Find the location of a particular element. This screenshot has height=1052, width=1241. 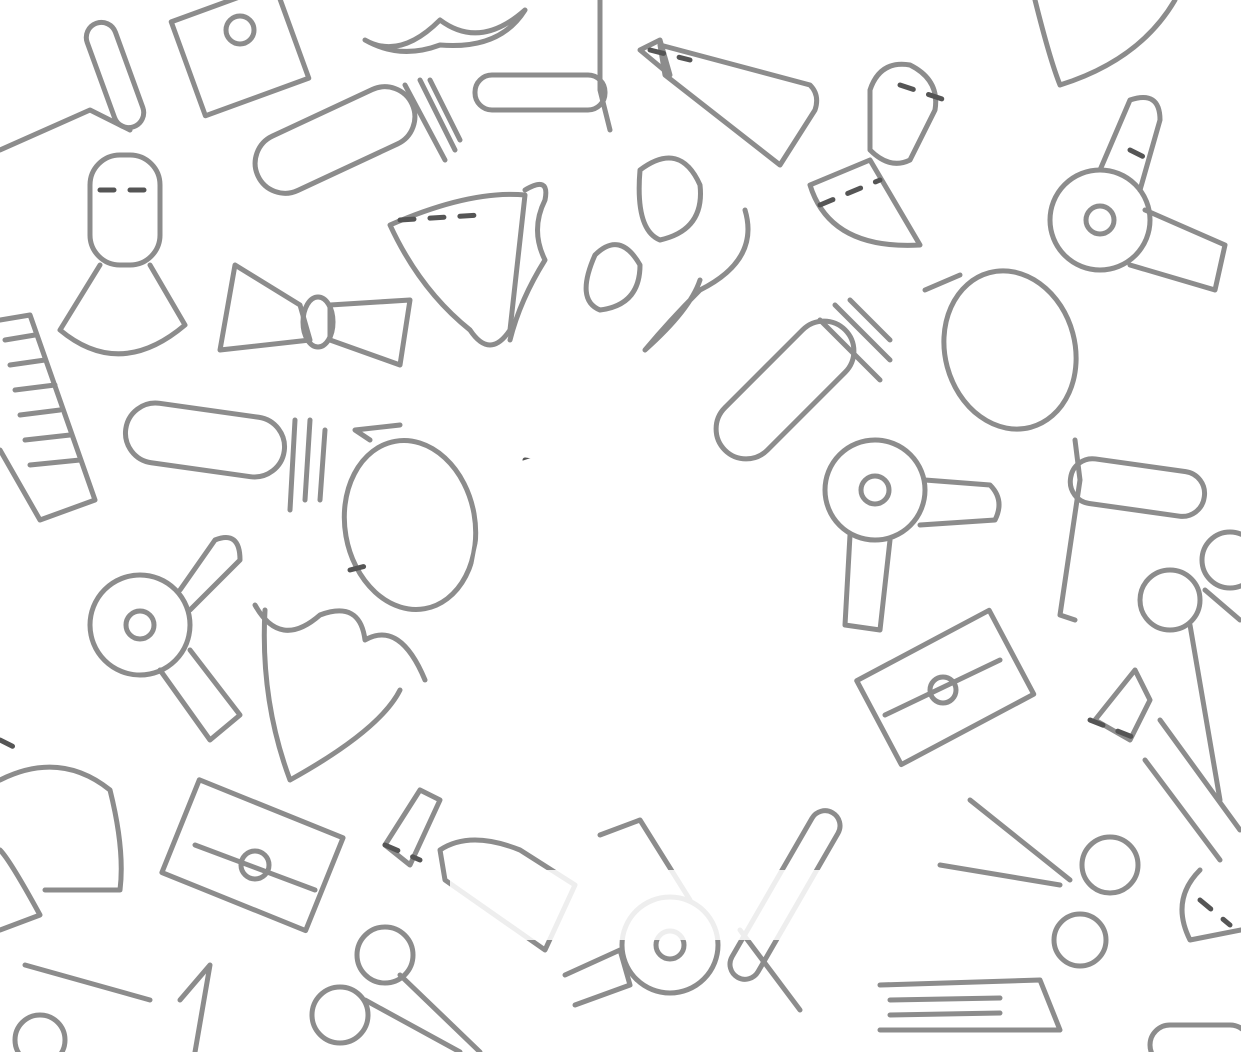

barber-cape-icon is located at coordinates (62, 848).